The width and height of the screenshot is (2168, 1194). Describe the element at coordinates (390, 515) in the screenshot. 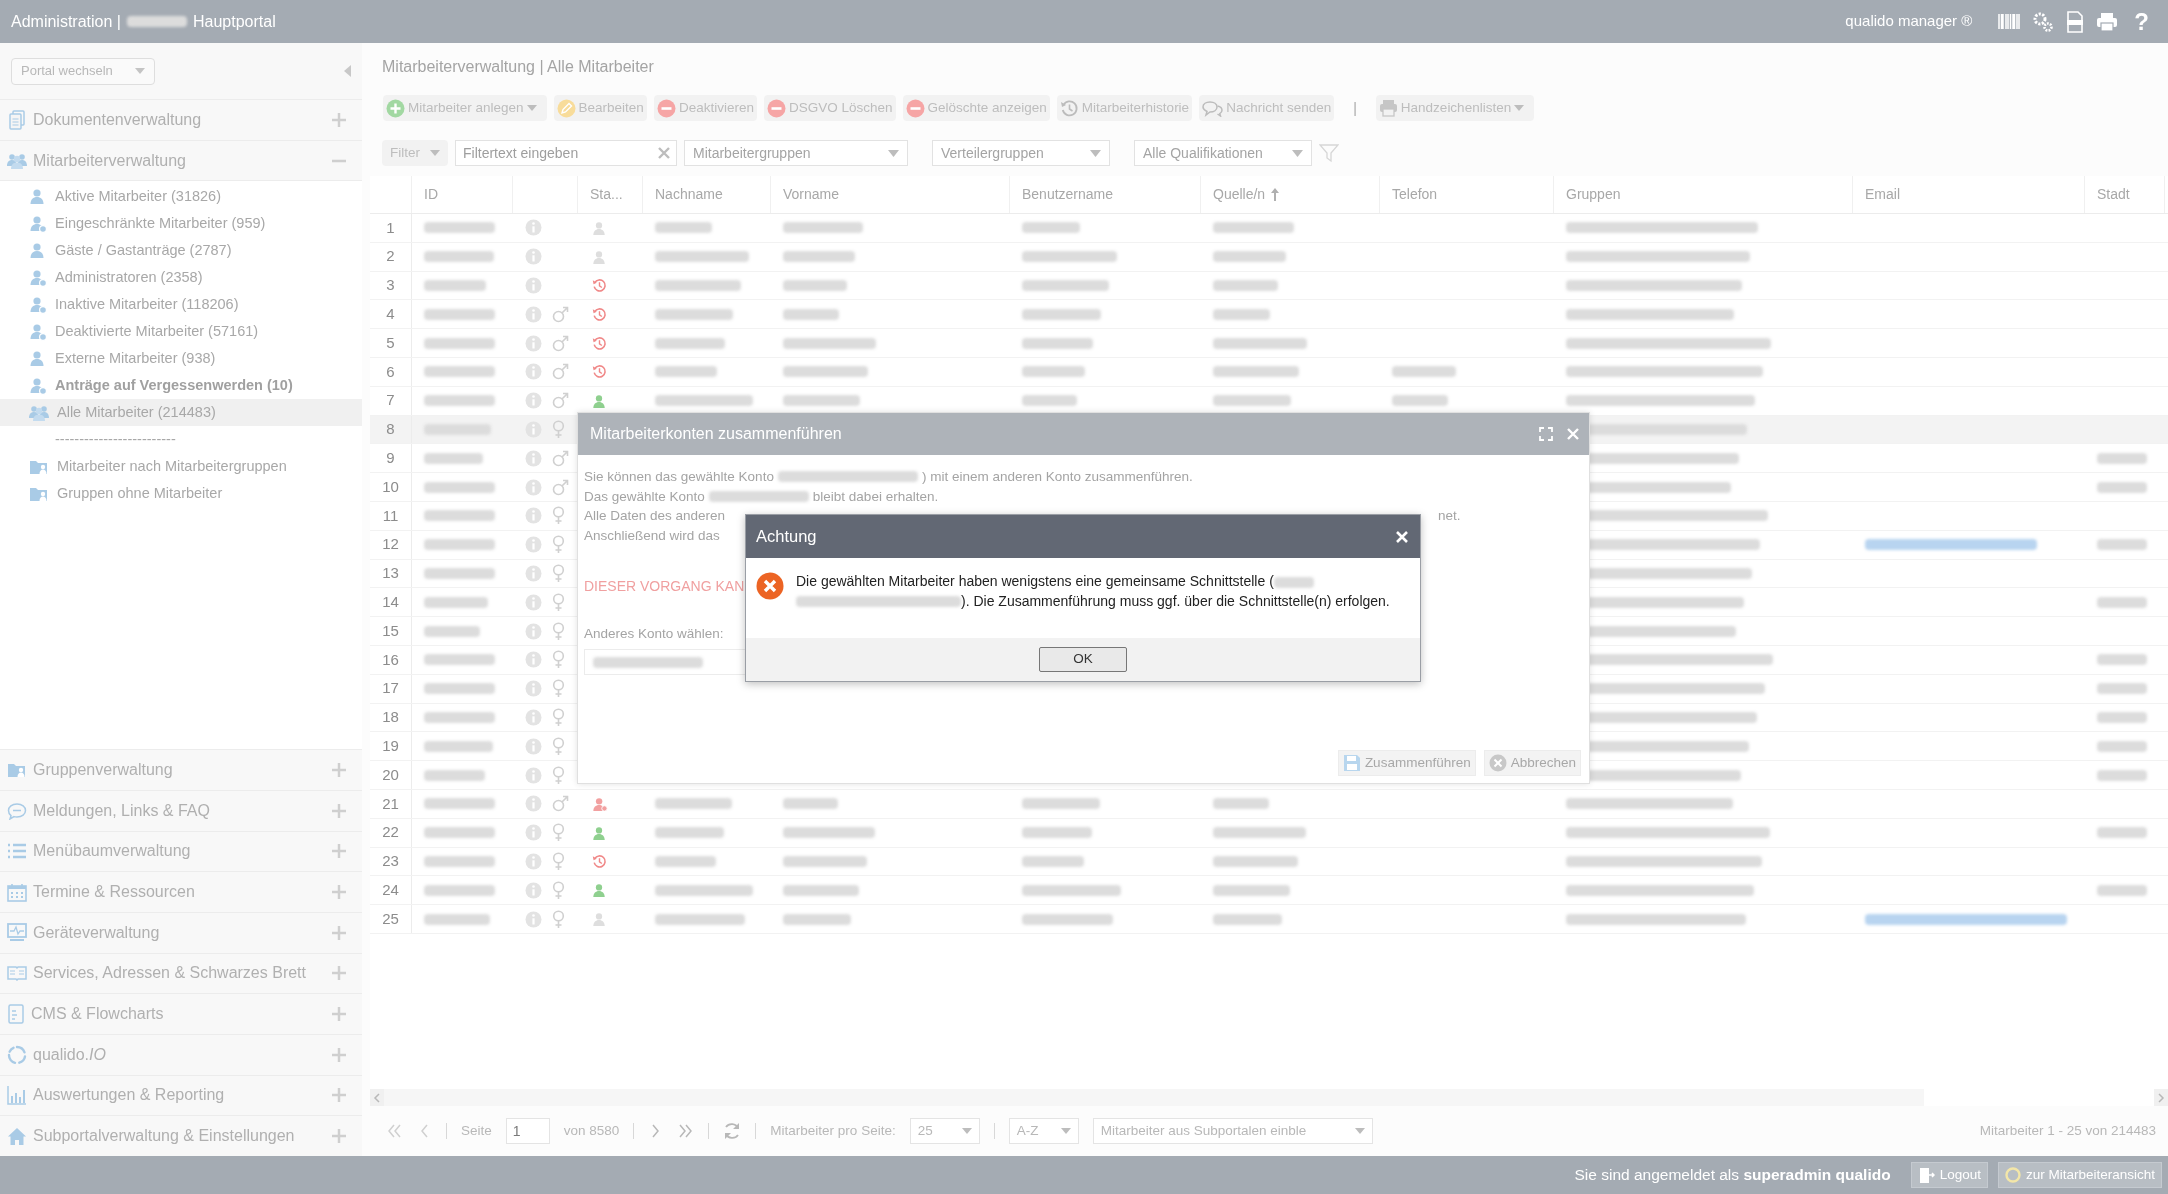

I see `row-number: 11` at that location.